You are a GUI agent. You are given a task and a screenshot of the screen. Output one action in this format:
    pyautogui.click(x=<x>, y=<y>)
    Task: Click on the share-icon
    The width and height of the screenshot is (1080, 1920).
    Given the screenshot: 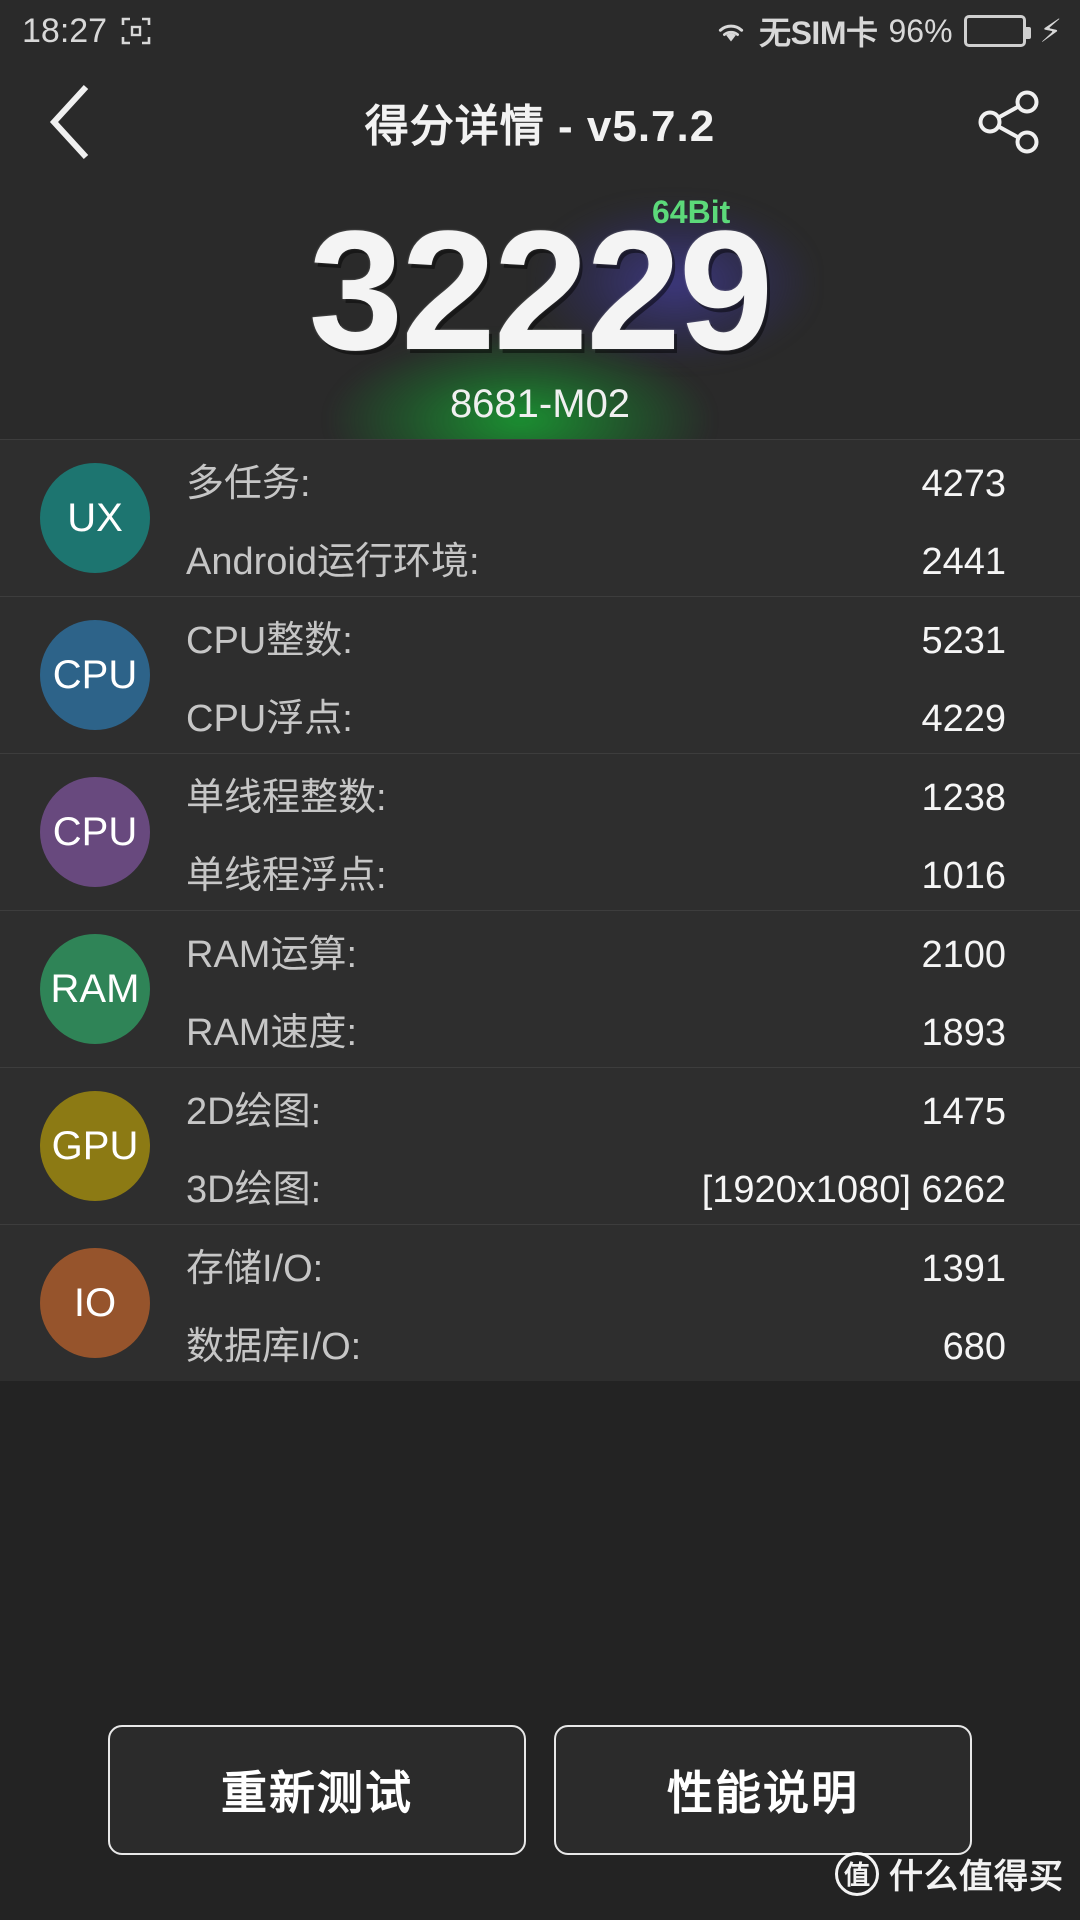 What is the action you would take?
    pyautogui.click(x=1008, y=122)
    